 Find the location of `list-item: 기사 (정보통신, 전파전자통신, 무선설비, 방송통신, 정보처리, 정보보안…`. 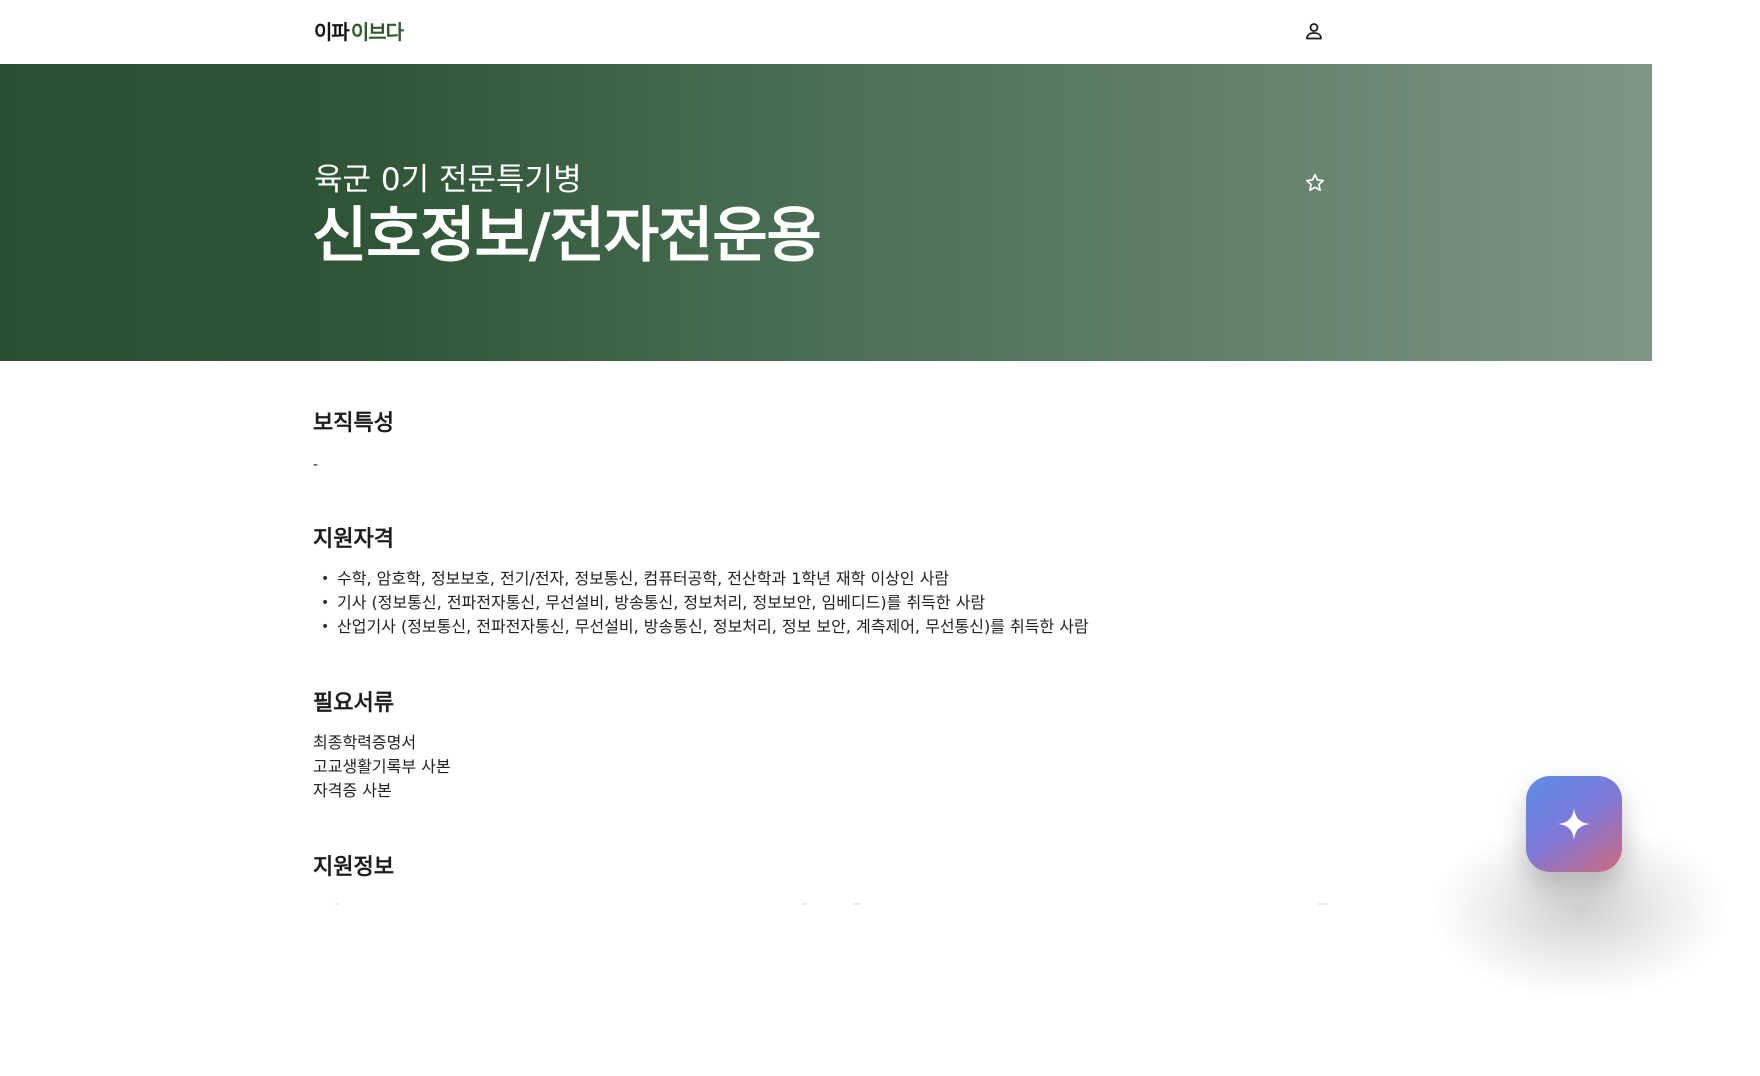

list-item: 기사 (정보통신, 전파전자통신, 무선설비, 방송통신, 정보처리, 정보보안… is located at coordinates (828, 603).